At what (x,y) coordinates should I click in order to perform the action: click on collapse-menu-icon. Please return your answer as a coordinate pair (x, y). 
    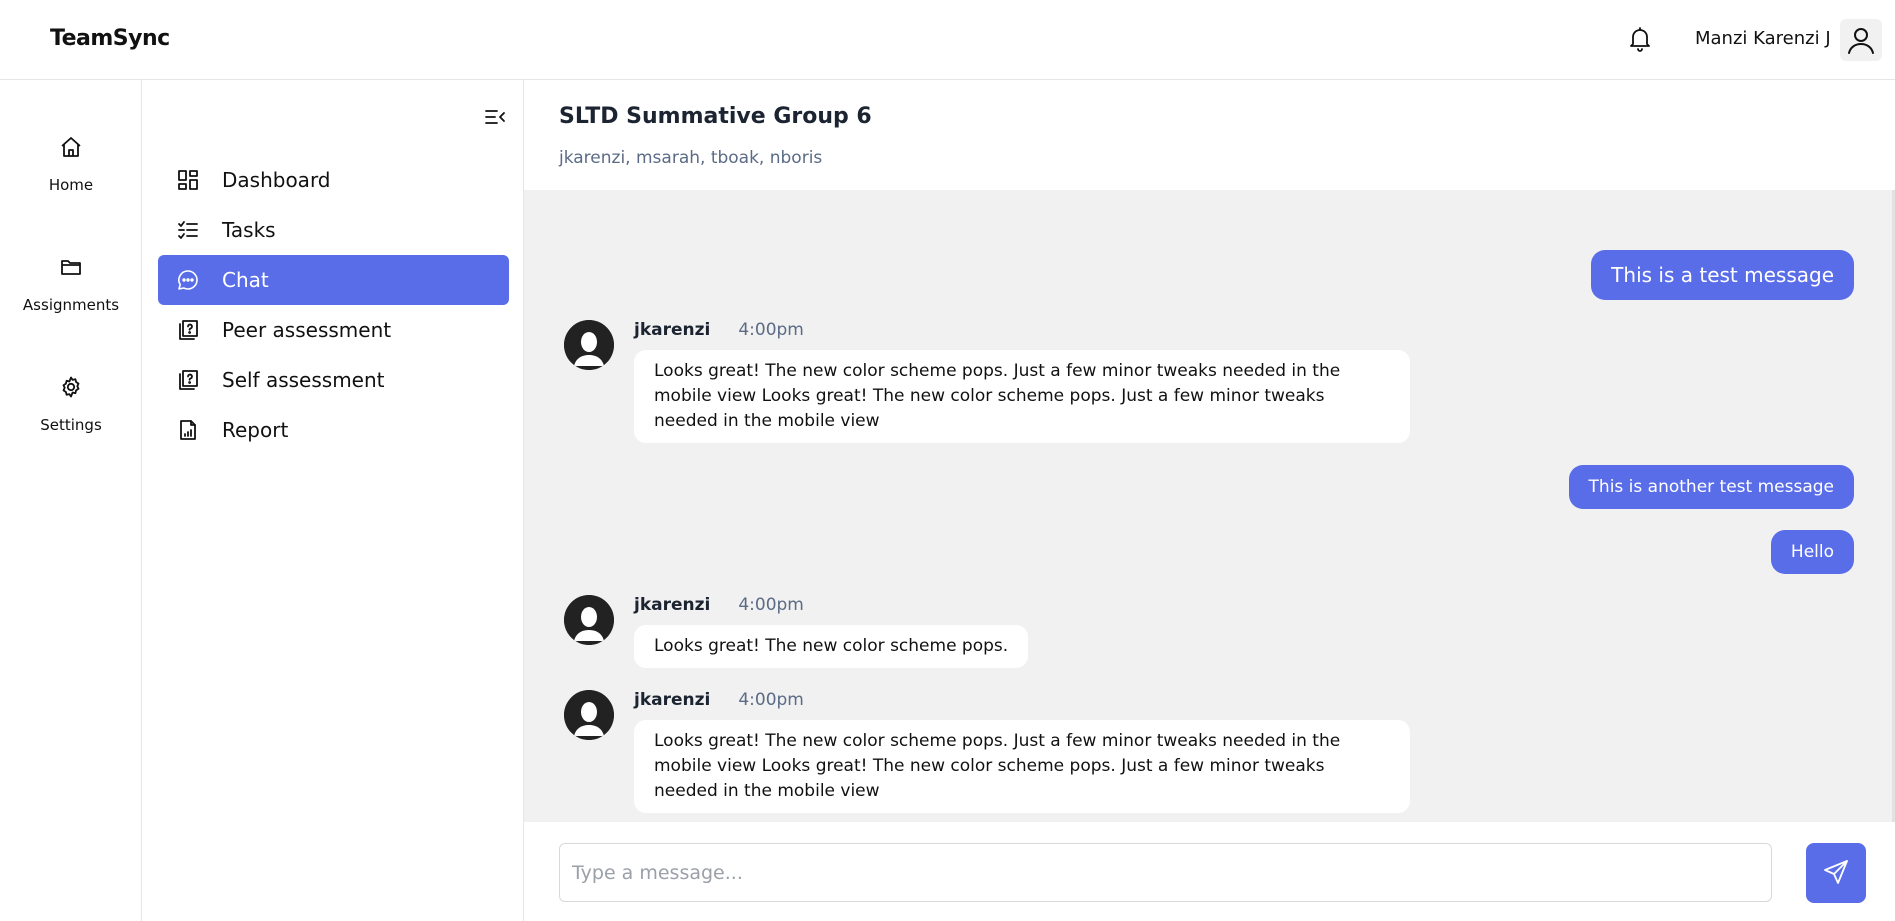
    Looking at the image, I should click on (495, 117).